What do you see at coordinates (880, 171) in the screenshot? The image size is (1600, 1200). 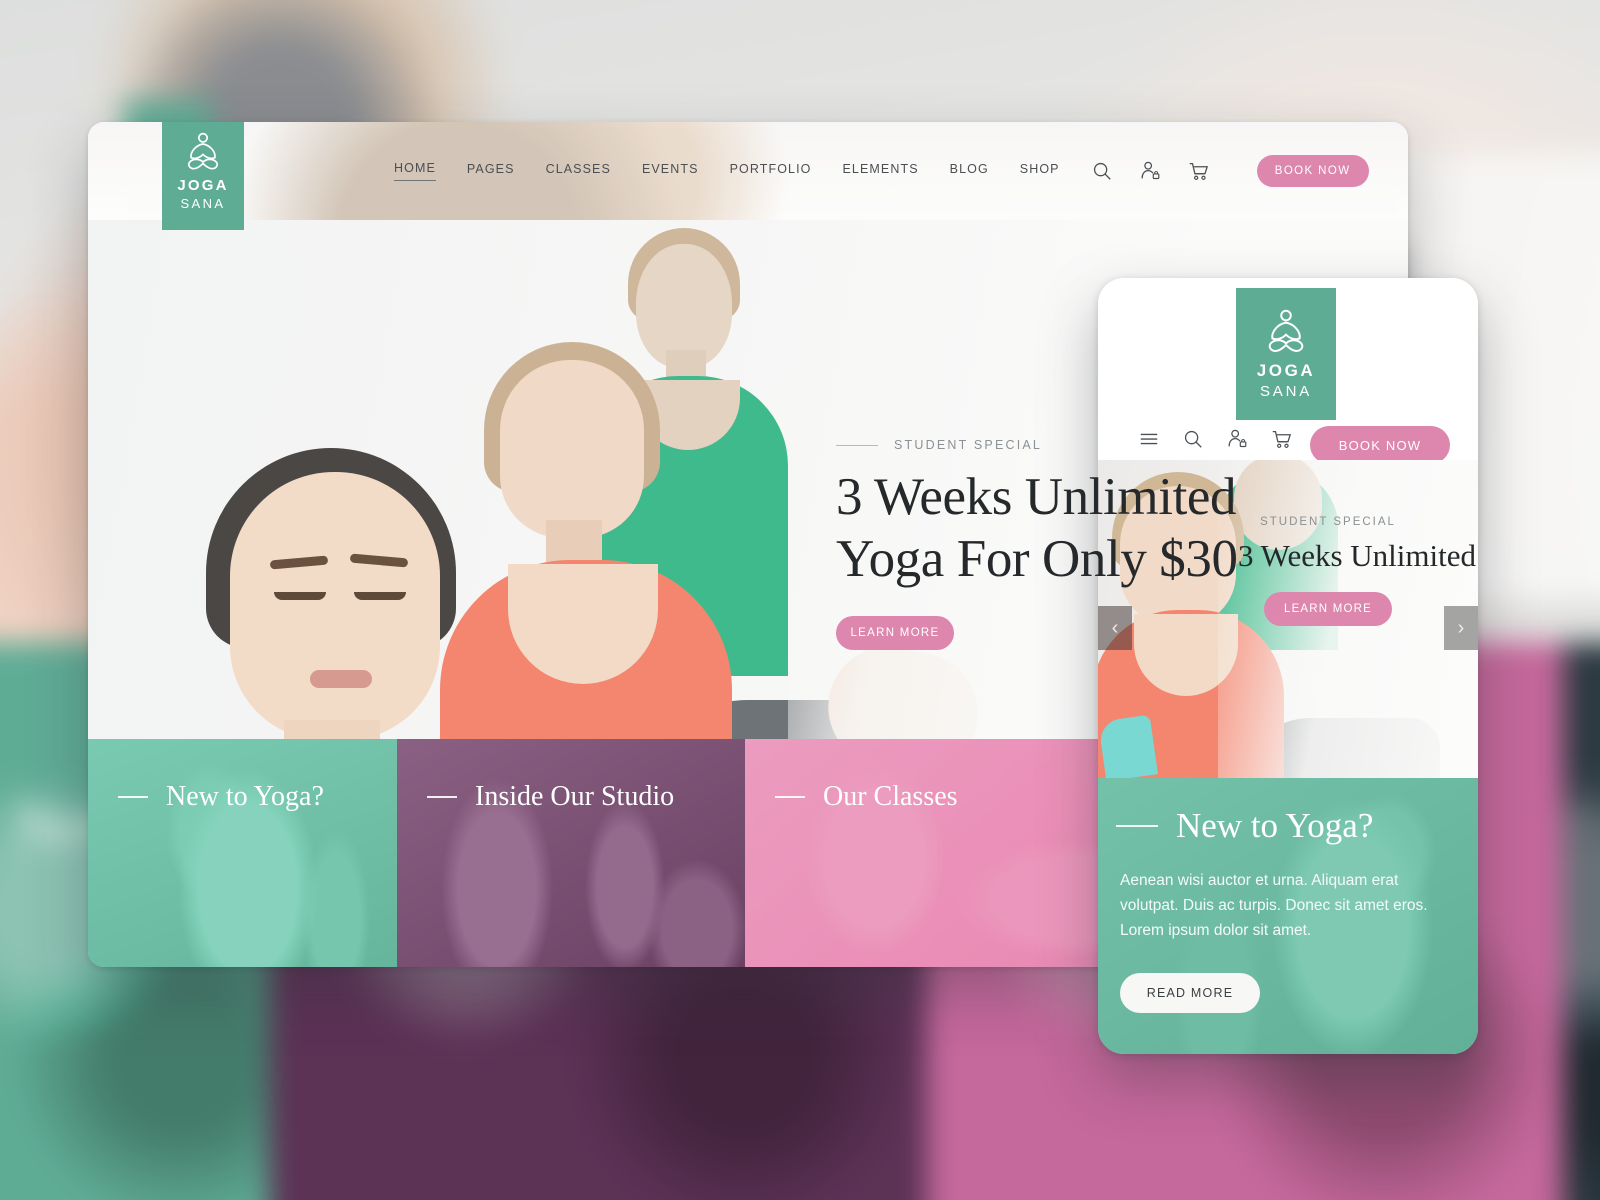 I see `nav-item-elements: ELEMENTS` at bounding box center [880, 171].